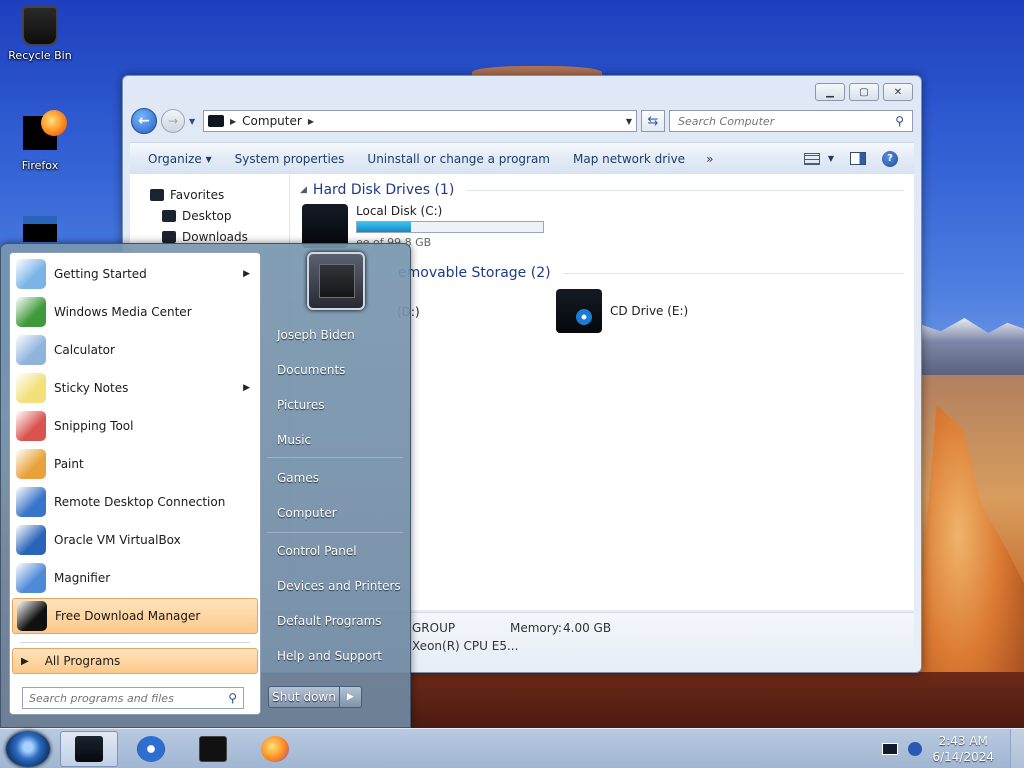  What do you see at coordinates (117, 540) in the screenshot?
I see `program-label: Oracle VM VirtualBox` at bounding box center [117, 540].